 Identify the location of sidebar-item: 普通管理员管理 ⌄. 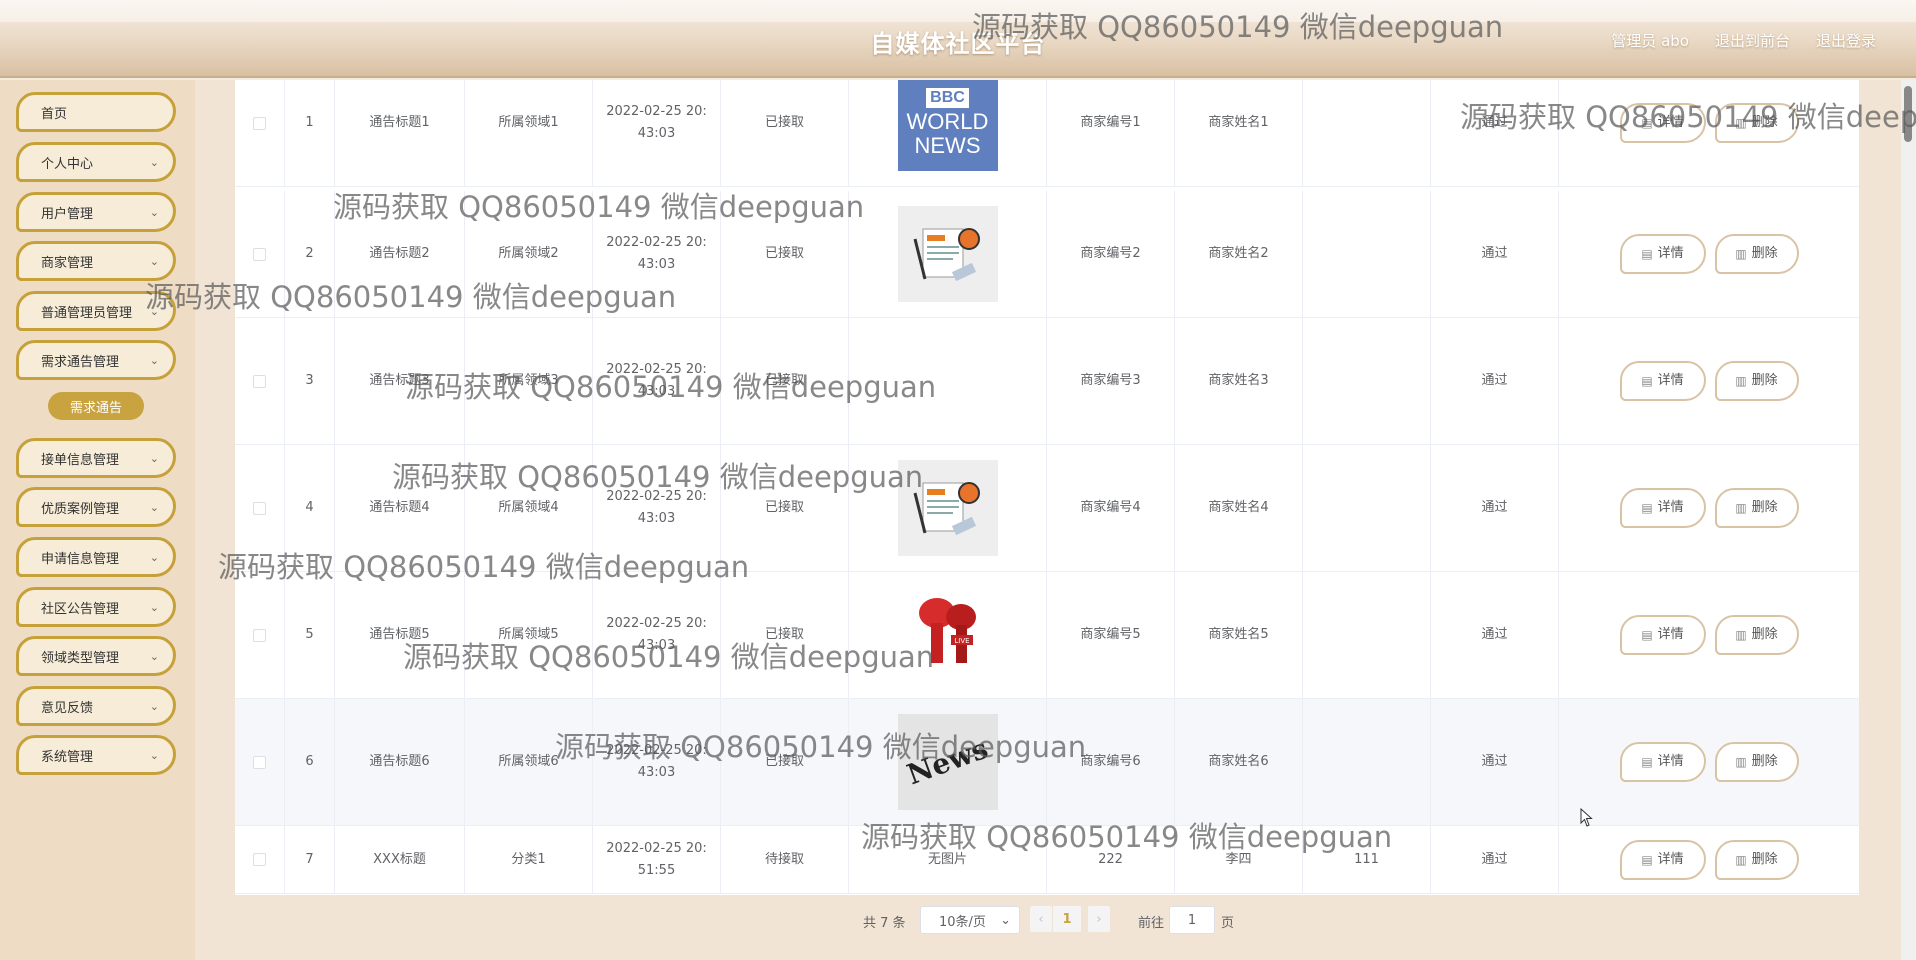
(96, 311).